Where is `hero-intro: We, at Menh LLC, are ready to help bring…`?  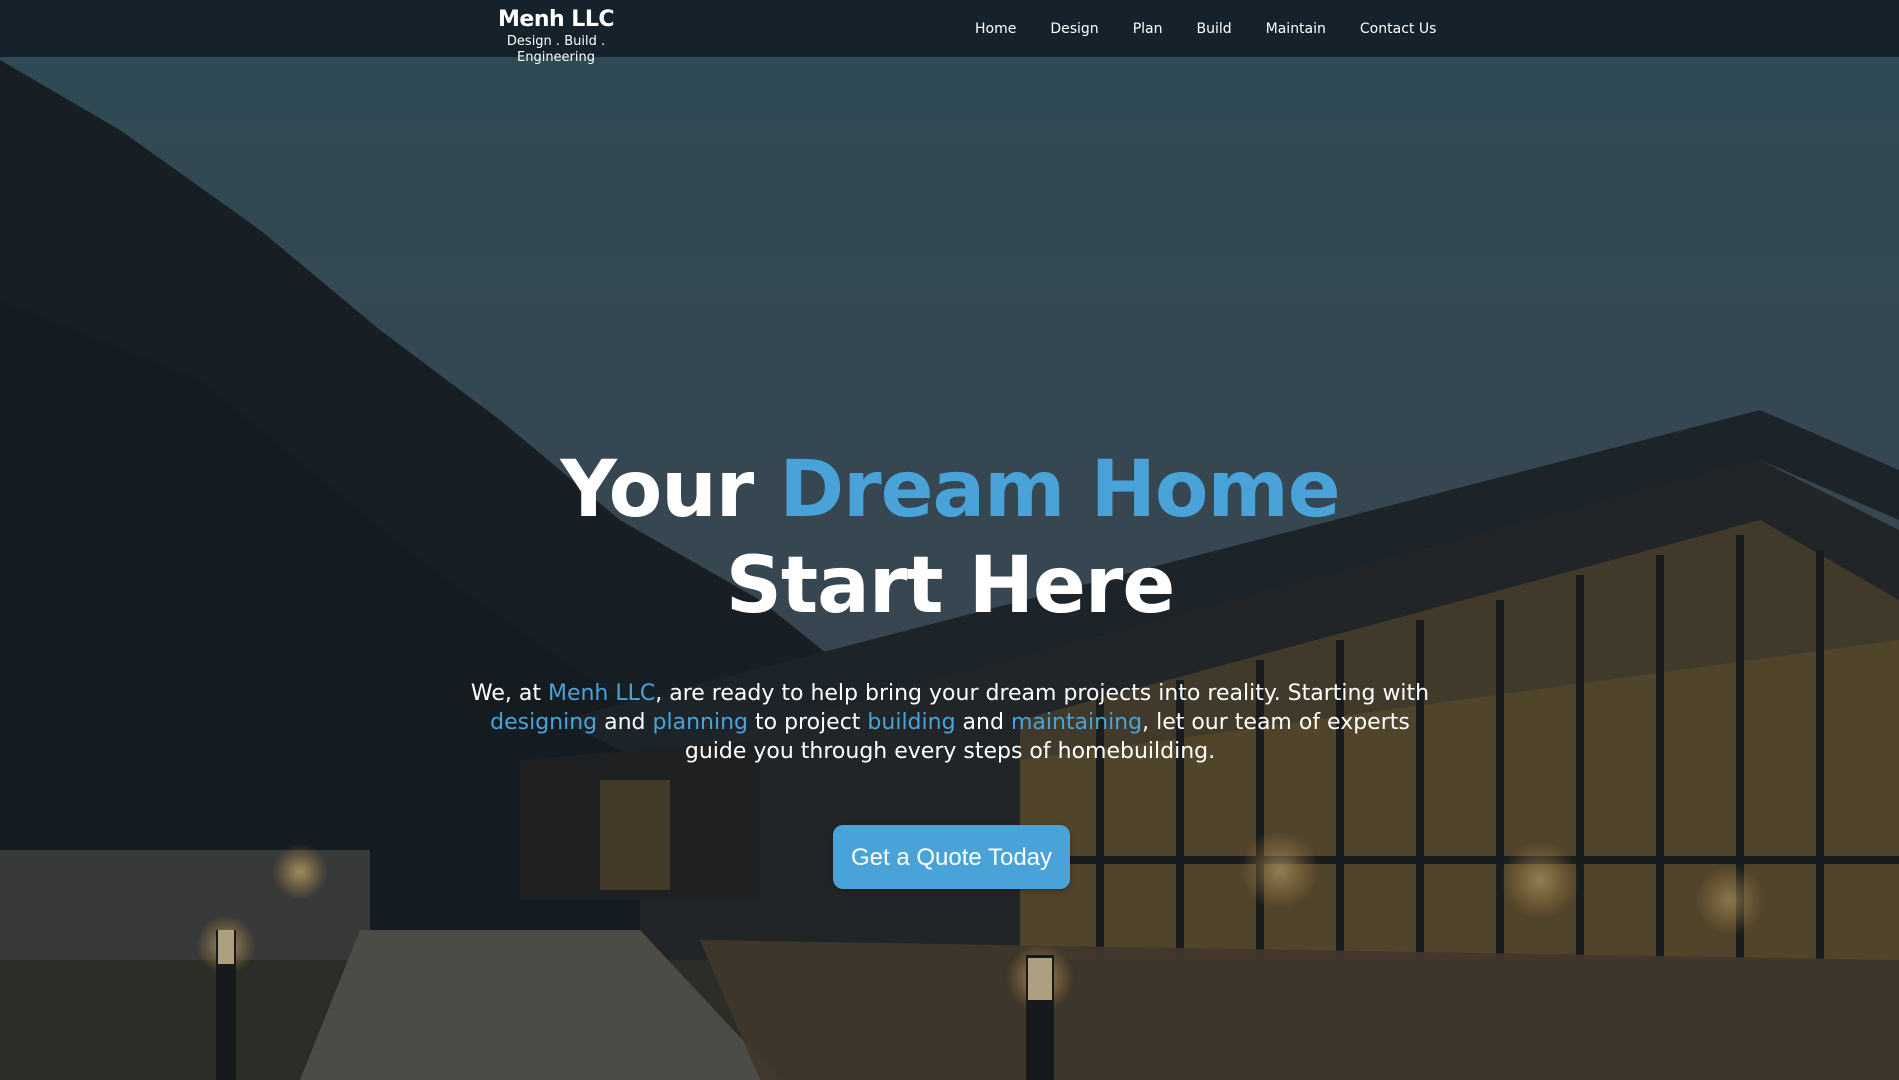
hero-intro: We, at Menh LLC, are ready to help bring… is located at coordinates (950, 722).